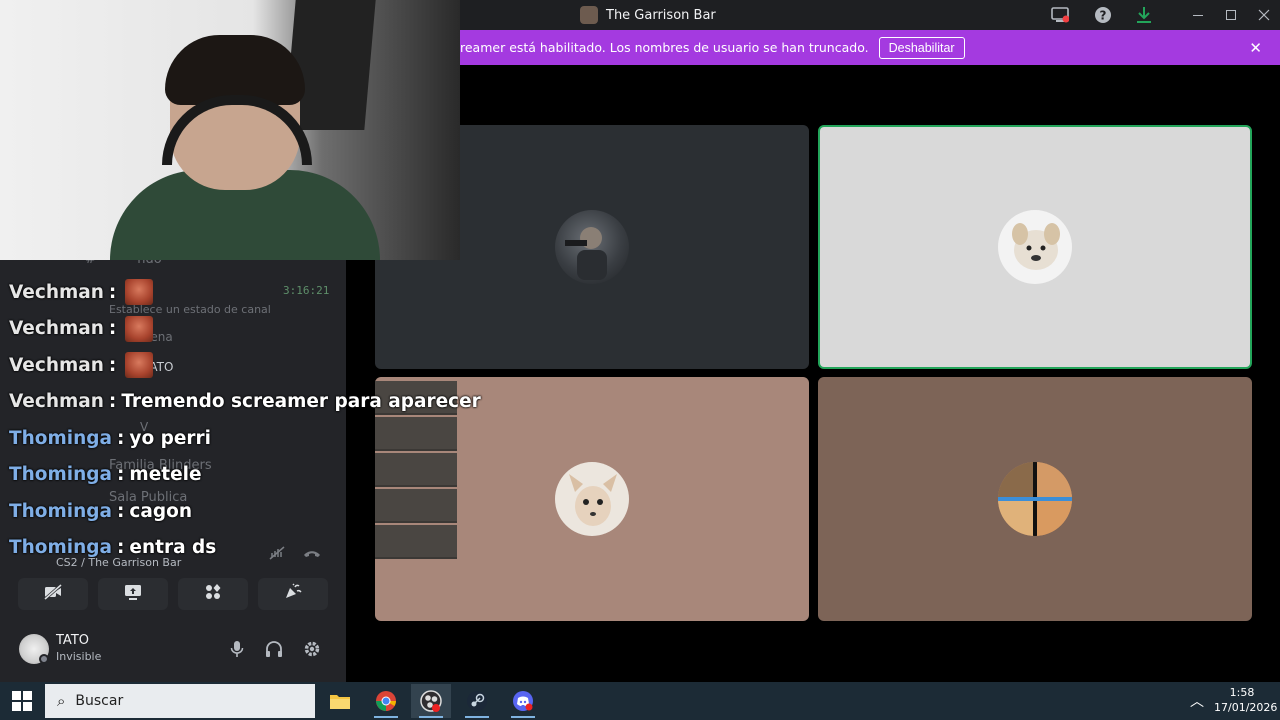 The height and width of the screenshot is (720, 1280). I want to click on window-title: The Garrison Bar, so click(648, 15).